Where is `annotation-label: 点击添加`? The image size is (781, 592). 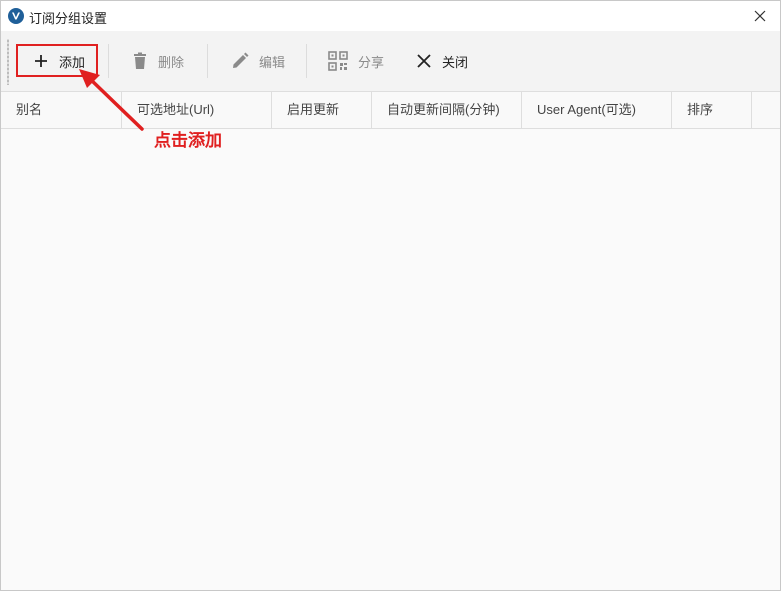
annotation-label: 点击添加 is located at coordinates (188, 140).